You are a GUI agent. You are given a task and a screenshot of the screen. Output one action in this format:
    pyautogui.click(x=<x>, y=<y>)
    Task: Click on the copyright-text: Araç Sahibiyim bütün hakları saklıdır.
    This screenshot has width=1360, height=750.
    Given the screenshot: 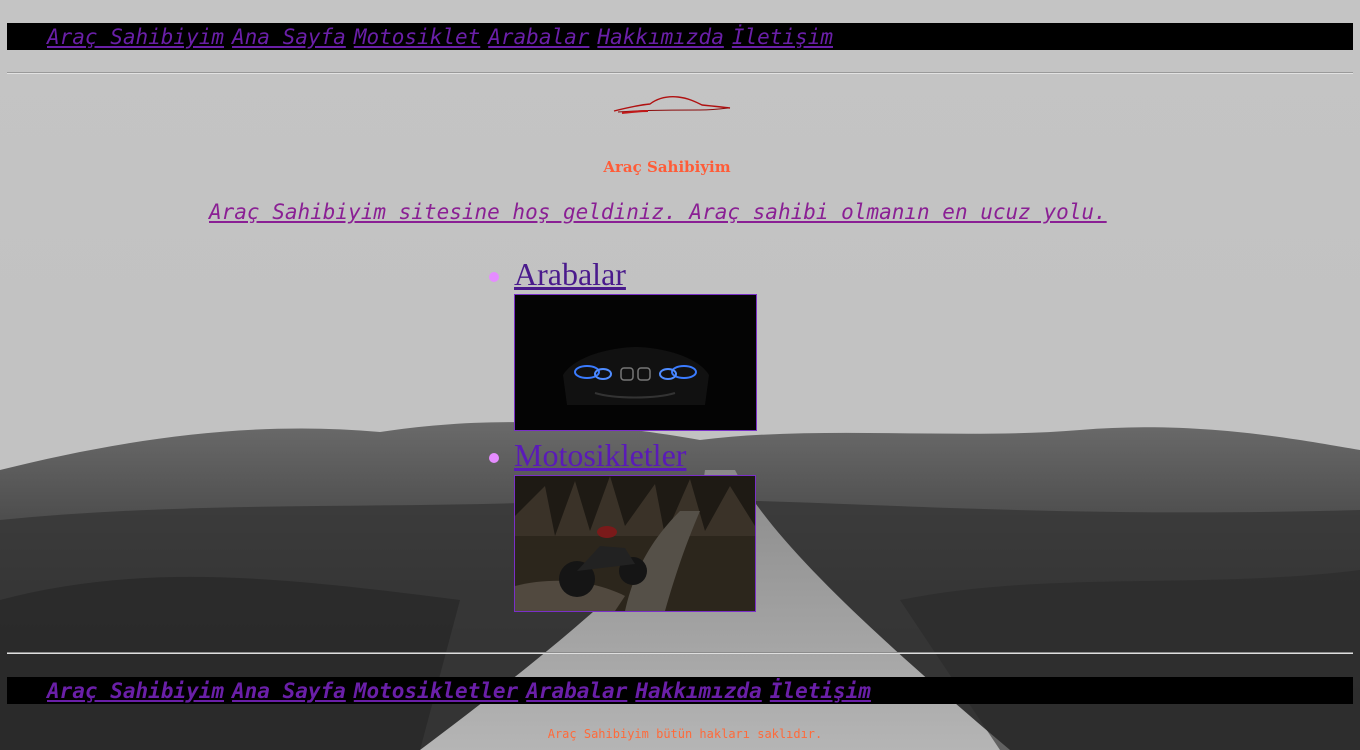 What is the action you would take?
    pyautogui.click(x=685, y=734)
    